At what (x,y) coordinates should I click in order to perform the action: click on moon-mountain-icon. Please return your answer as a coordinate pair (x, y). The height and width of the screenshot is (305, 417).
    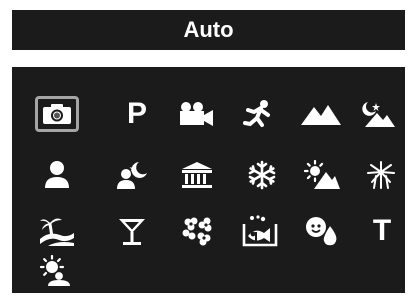
    Looking at the image, I should click on (378, 114).